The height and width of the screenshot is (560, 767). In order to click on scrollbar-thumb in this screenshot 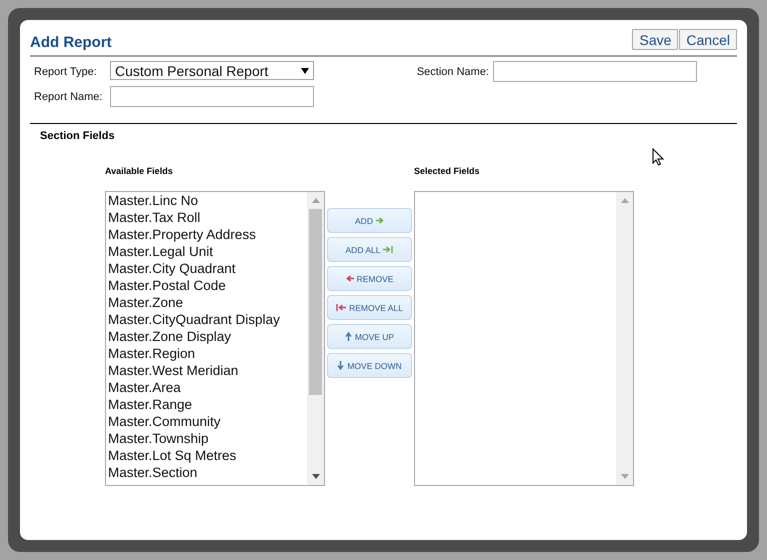, I will do `click(315, 302)`.